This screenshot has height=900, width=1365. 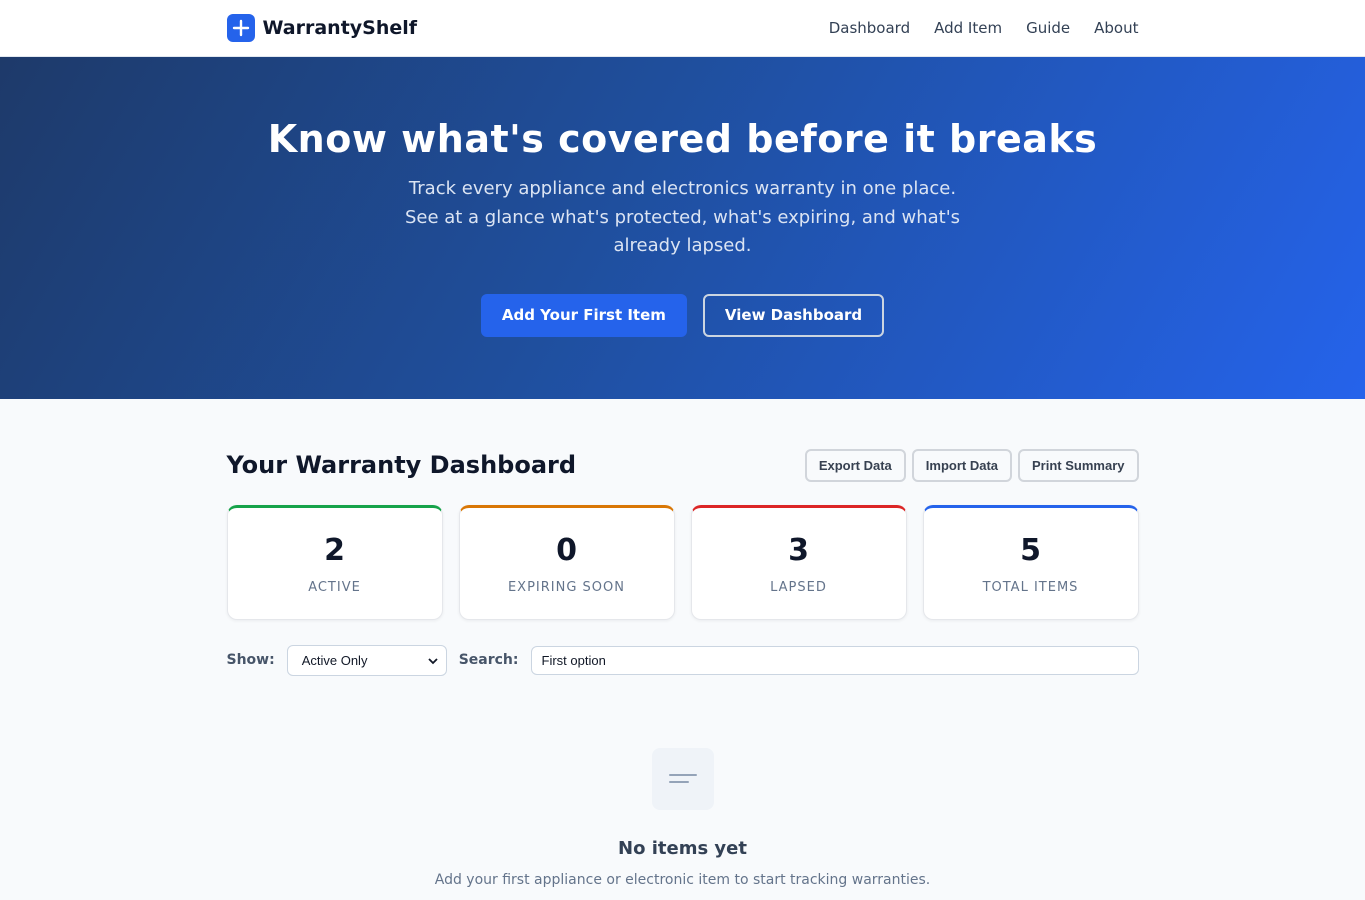 What do you see at coordinates (240, 28) in the screenshot?
I see `plus-icon` at bounding box center [240, 28].